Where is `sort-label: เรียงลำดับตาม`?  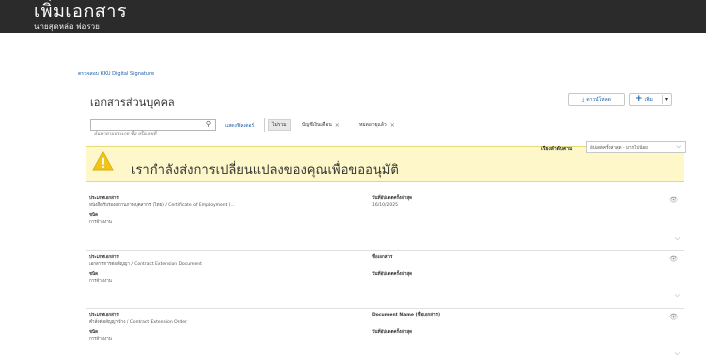
sort-label: เรียงลำดับตาม is located at coordinates (557, 149).